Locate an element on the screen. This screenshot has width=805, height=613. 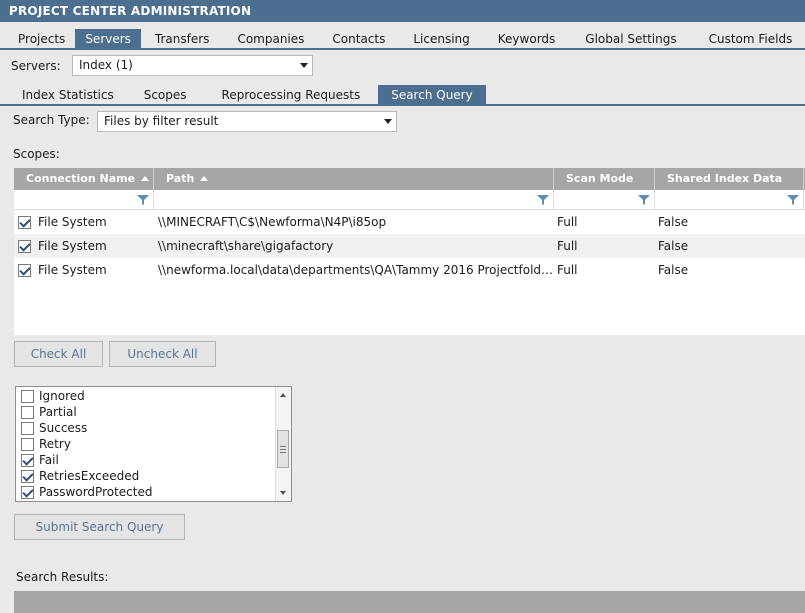
column-shared-index-data: Shared Index Data is located at coordinates (729, 179).